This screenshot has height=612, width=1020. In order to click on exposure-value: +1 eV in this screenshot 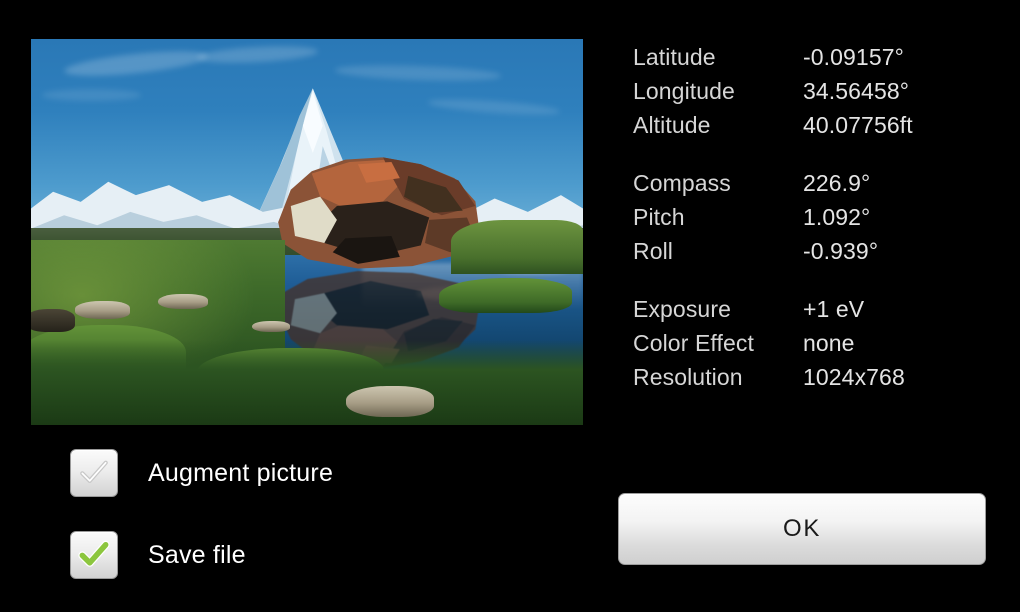, I will do `click(834, 309)`.